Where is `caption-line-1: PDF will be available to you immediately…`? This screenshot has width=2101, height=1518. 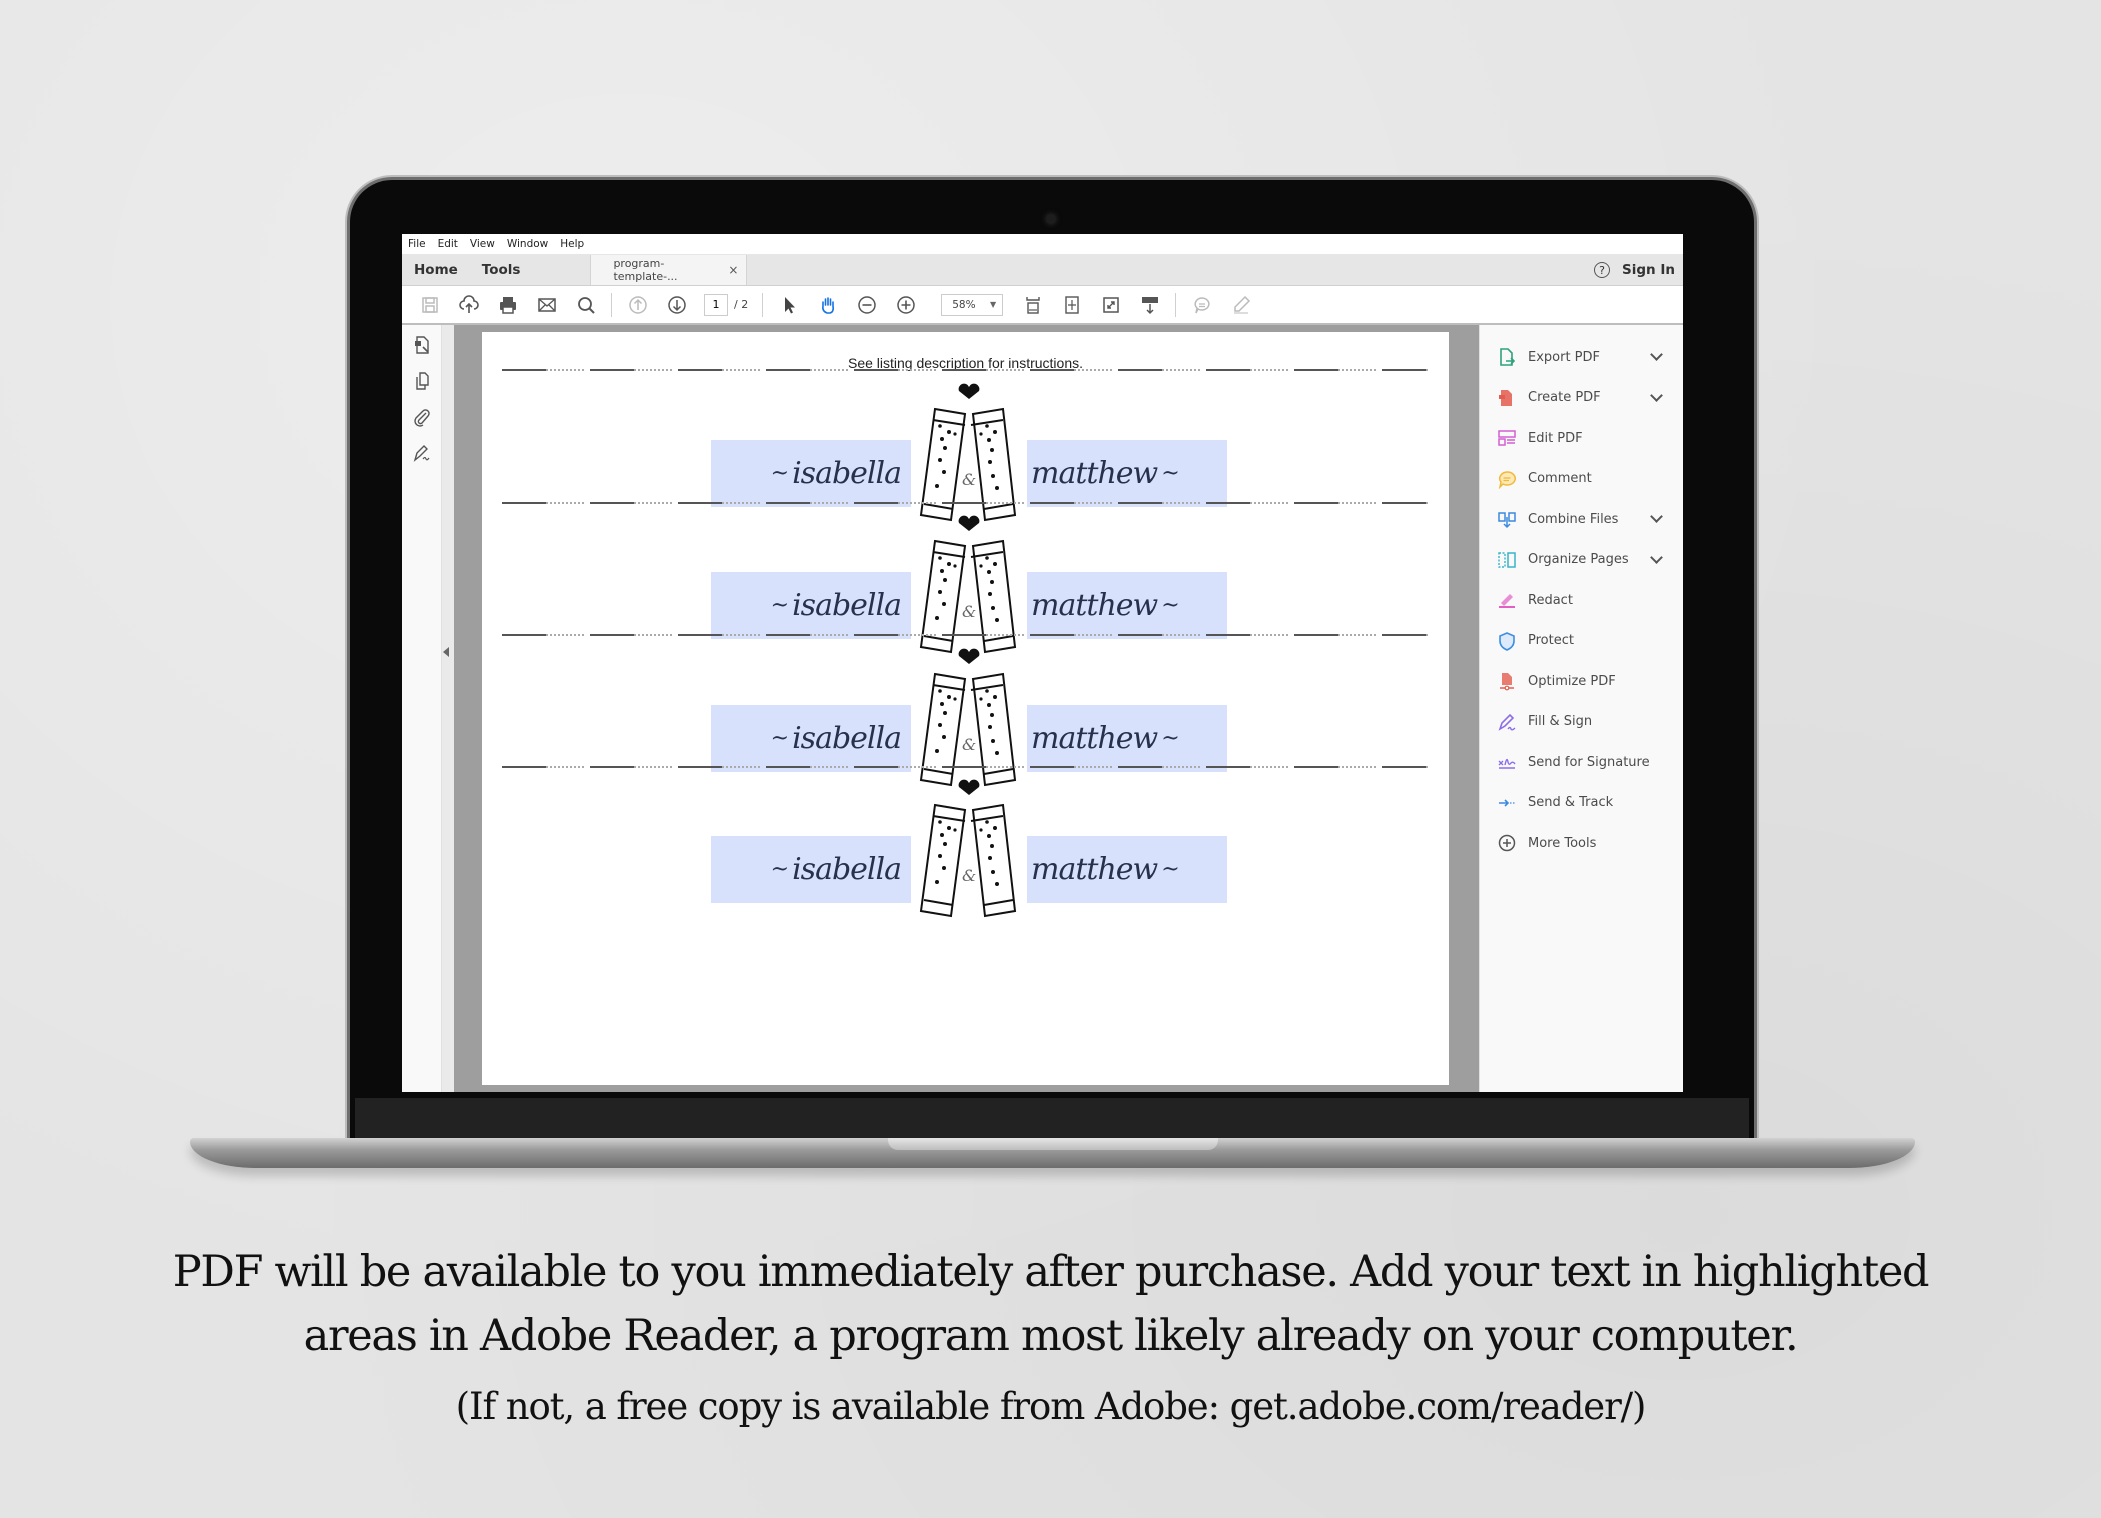
caption-line-1: PDF will be available to you immediately… is located at coordinates (1051, 1272).